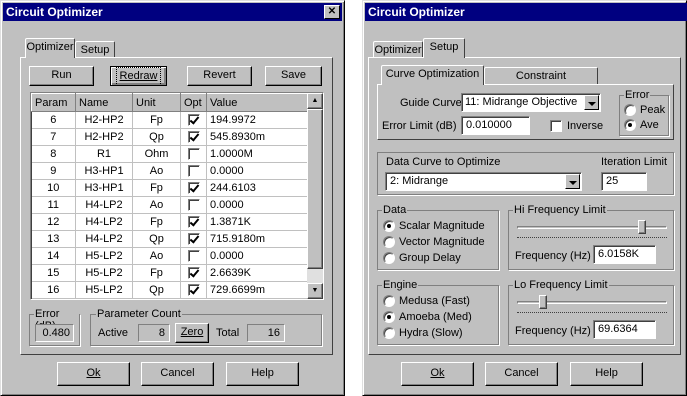 This screenshot has height=396, width=687. I want to click on table-row: 12 H4-LP2 Fp 1.3871K, so click(169, 222).